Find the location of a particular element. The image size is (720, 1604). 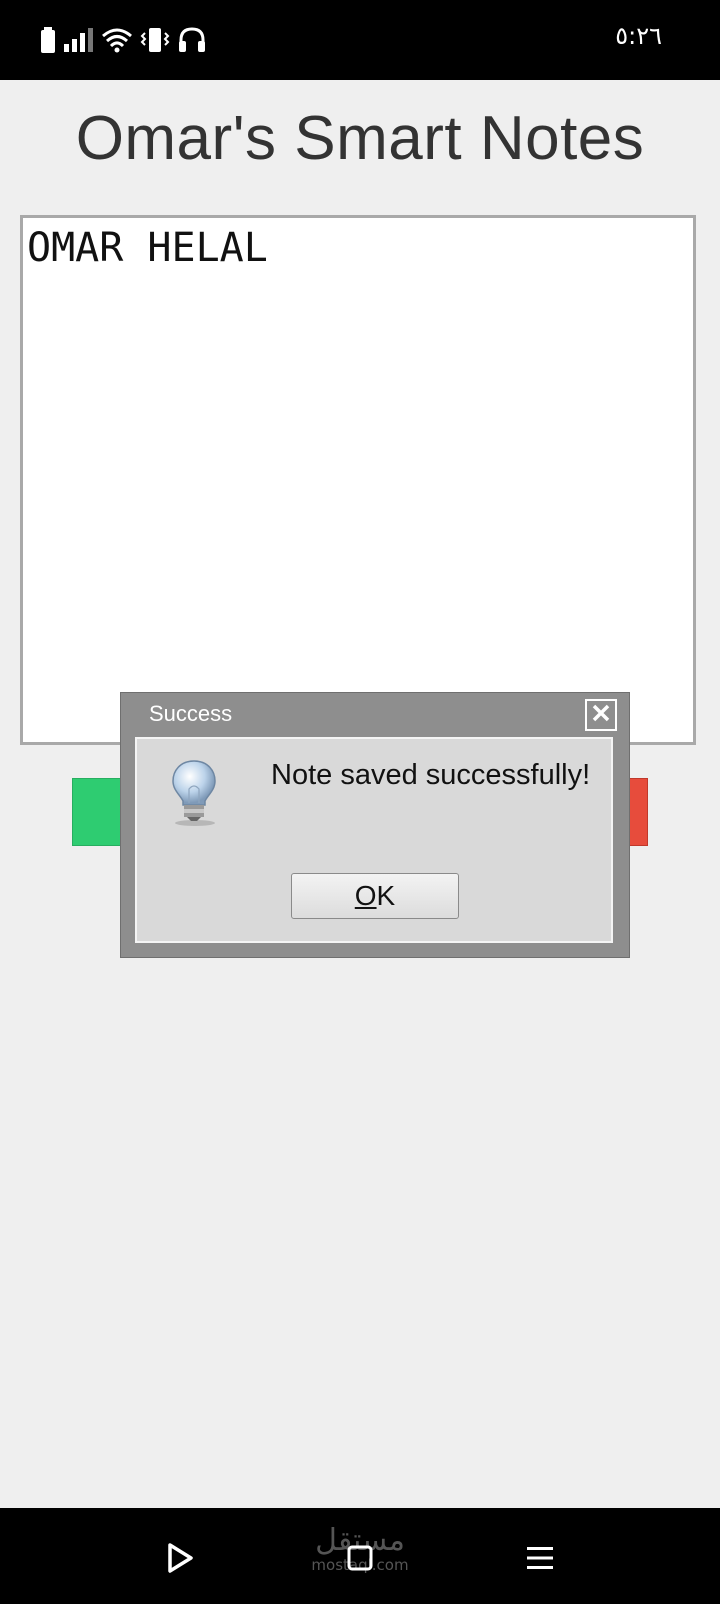

vibrate-icon is located at coordinates (155, 40).